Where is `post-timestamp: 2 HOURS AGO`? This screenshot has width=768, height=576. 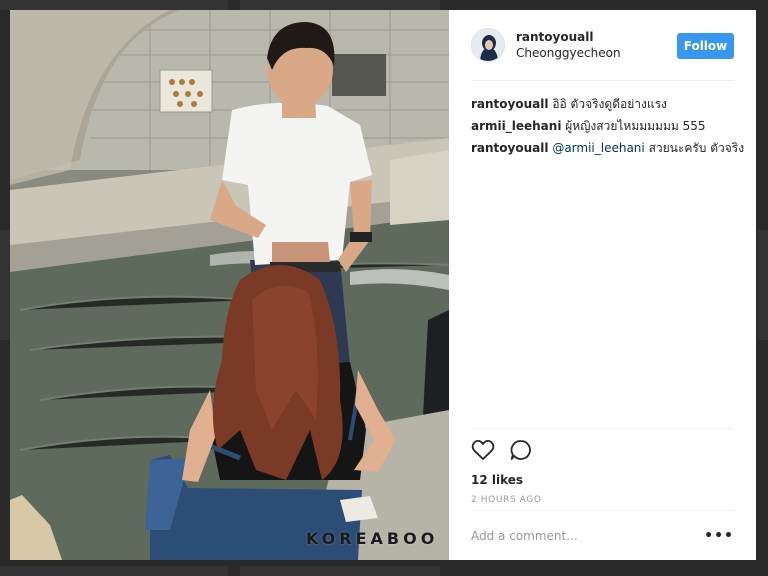 post-timestamp: 2 HOURS AGO is located at coordinates (602, 500).